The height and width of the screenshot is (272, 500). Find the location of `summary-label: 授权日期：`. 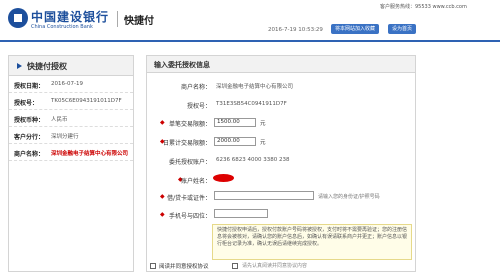

summary-label: 授权日期： is located at coordinates (29, 86).